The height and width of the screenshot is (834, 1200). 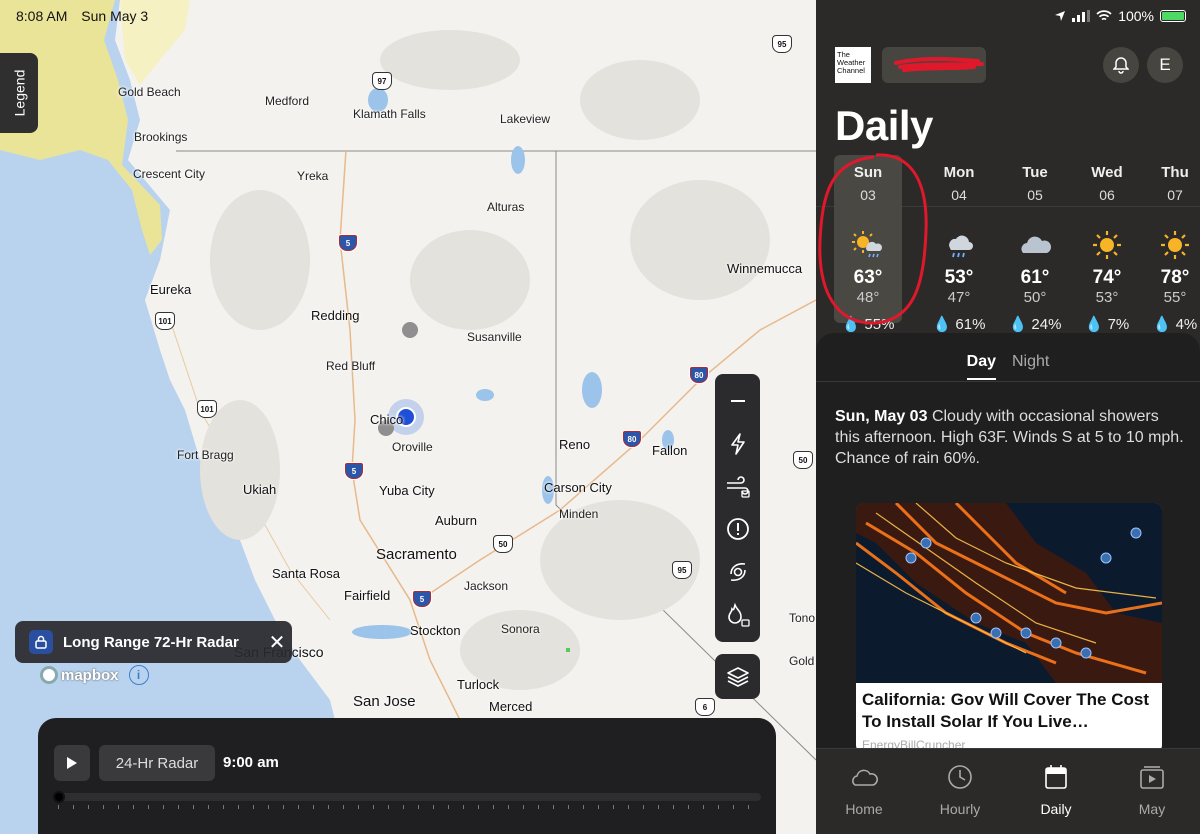 What do you see at coordinates (138, 675) in the screenshot?
I see `info-icon: i` at bounding box center [138, 675].